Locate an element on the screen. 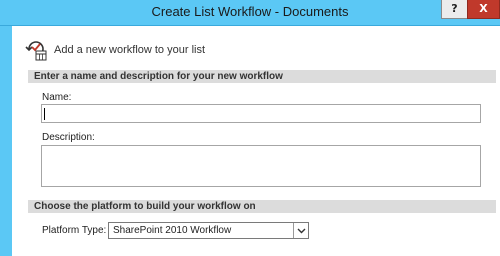 The width and height of the screenshot is (500, 256). window-title: Create List Workflow - Documents is located at coordinates (250, 11).